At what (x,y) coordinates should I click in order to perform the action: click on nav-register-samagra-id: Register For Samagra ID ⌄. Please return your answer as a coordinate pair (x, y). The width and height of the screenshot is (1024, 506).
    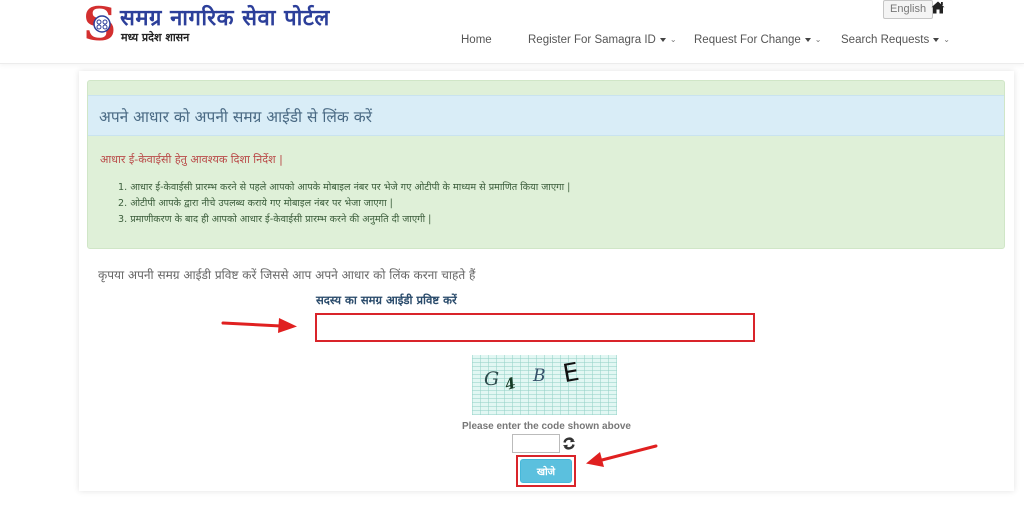
    Looking at the image, I should click on (602, 40).